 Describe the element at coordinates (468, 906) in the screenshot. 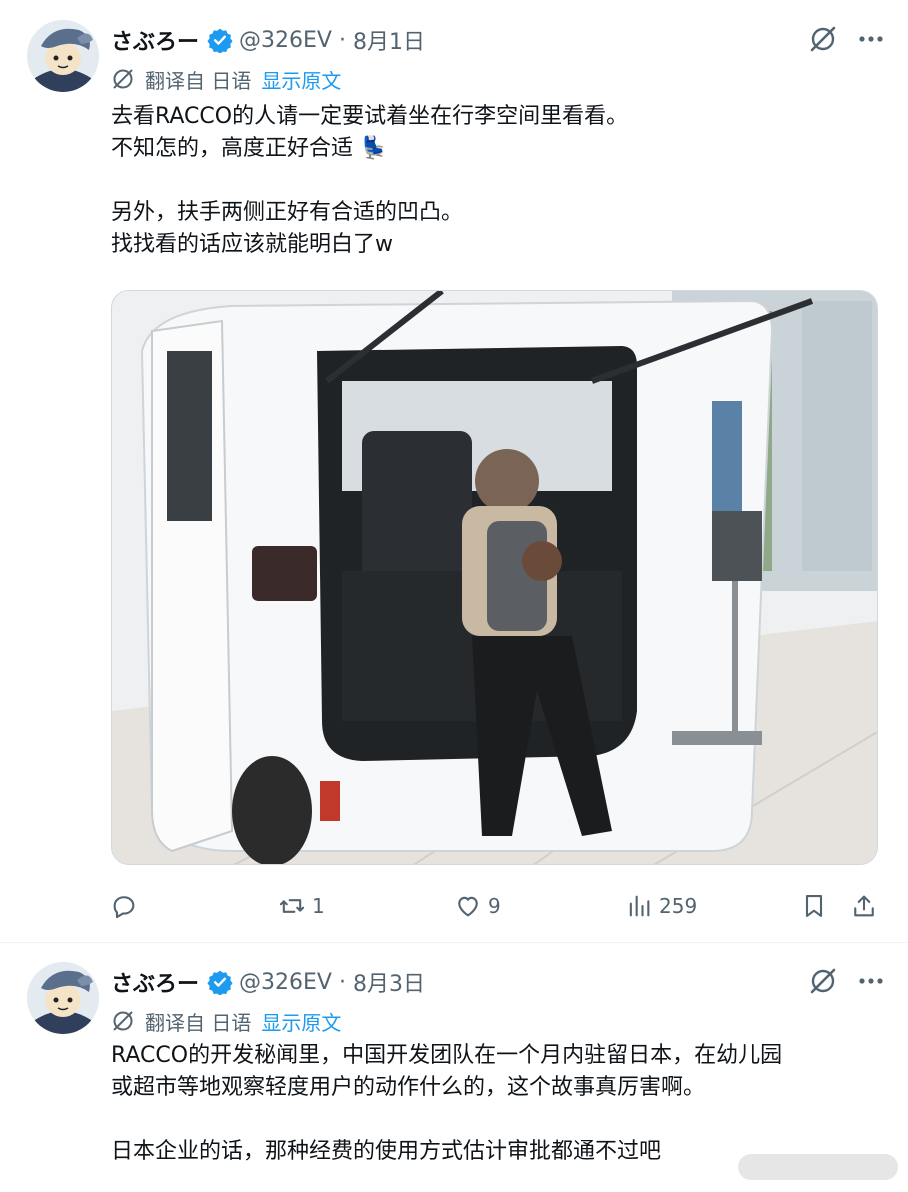

I see `heart-icon` at that location.